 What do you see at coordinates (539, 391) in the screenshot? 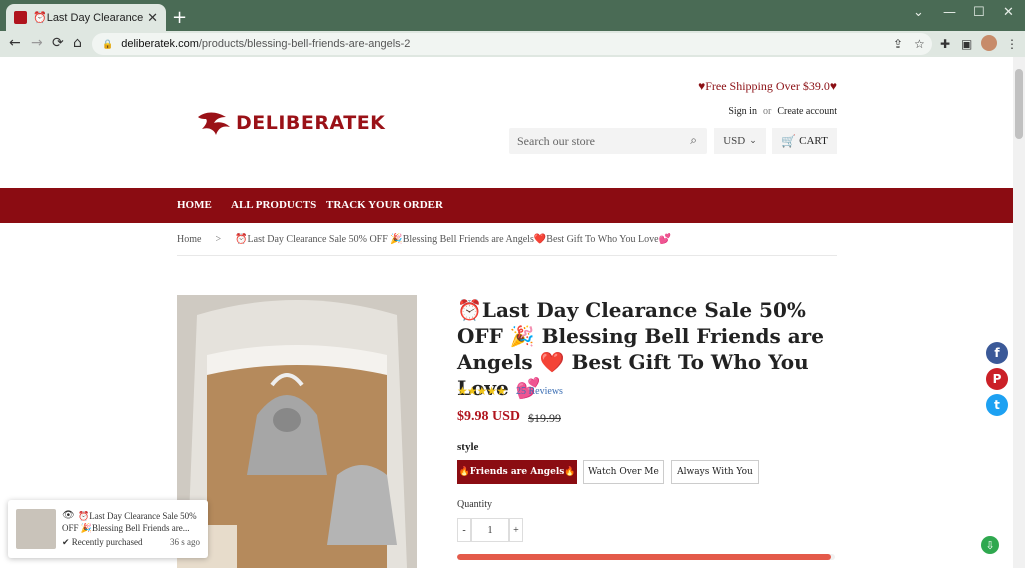
I see `reviews-link: 25 Reviews` at bounding box center [539, 391].